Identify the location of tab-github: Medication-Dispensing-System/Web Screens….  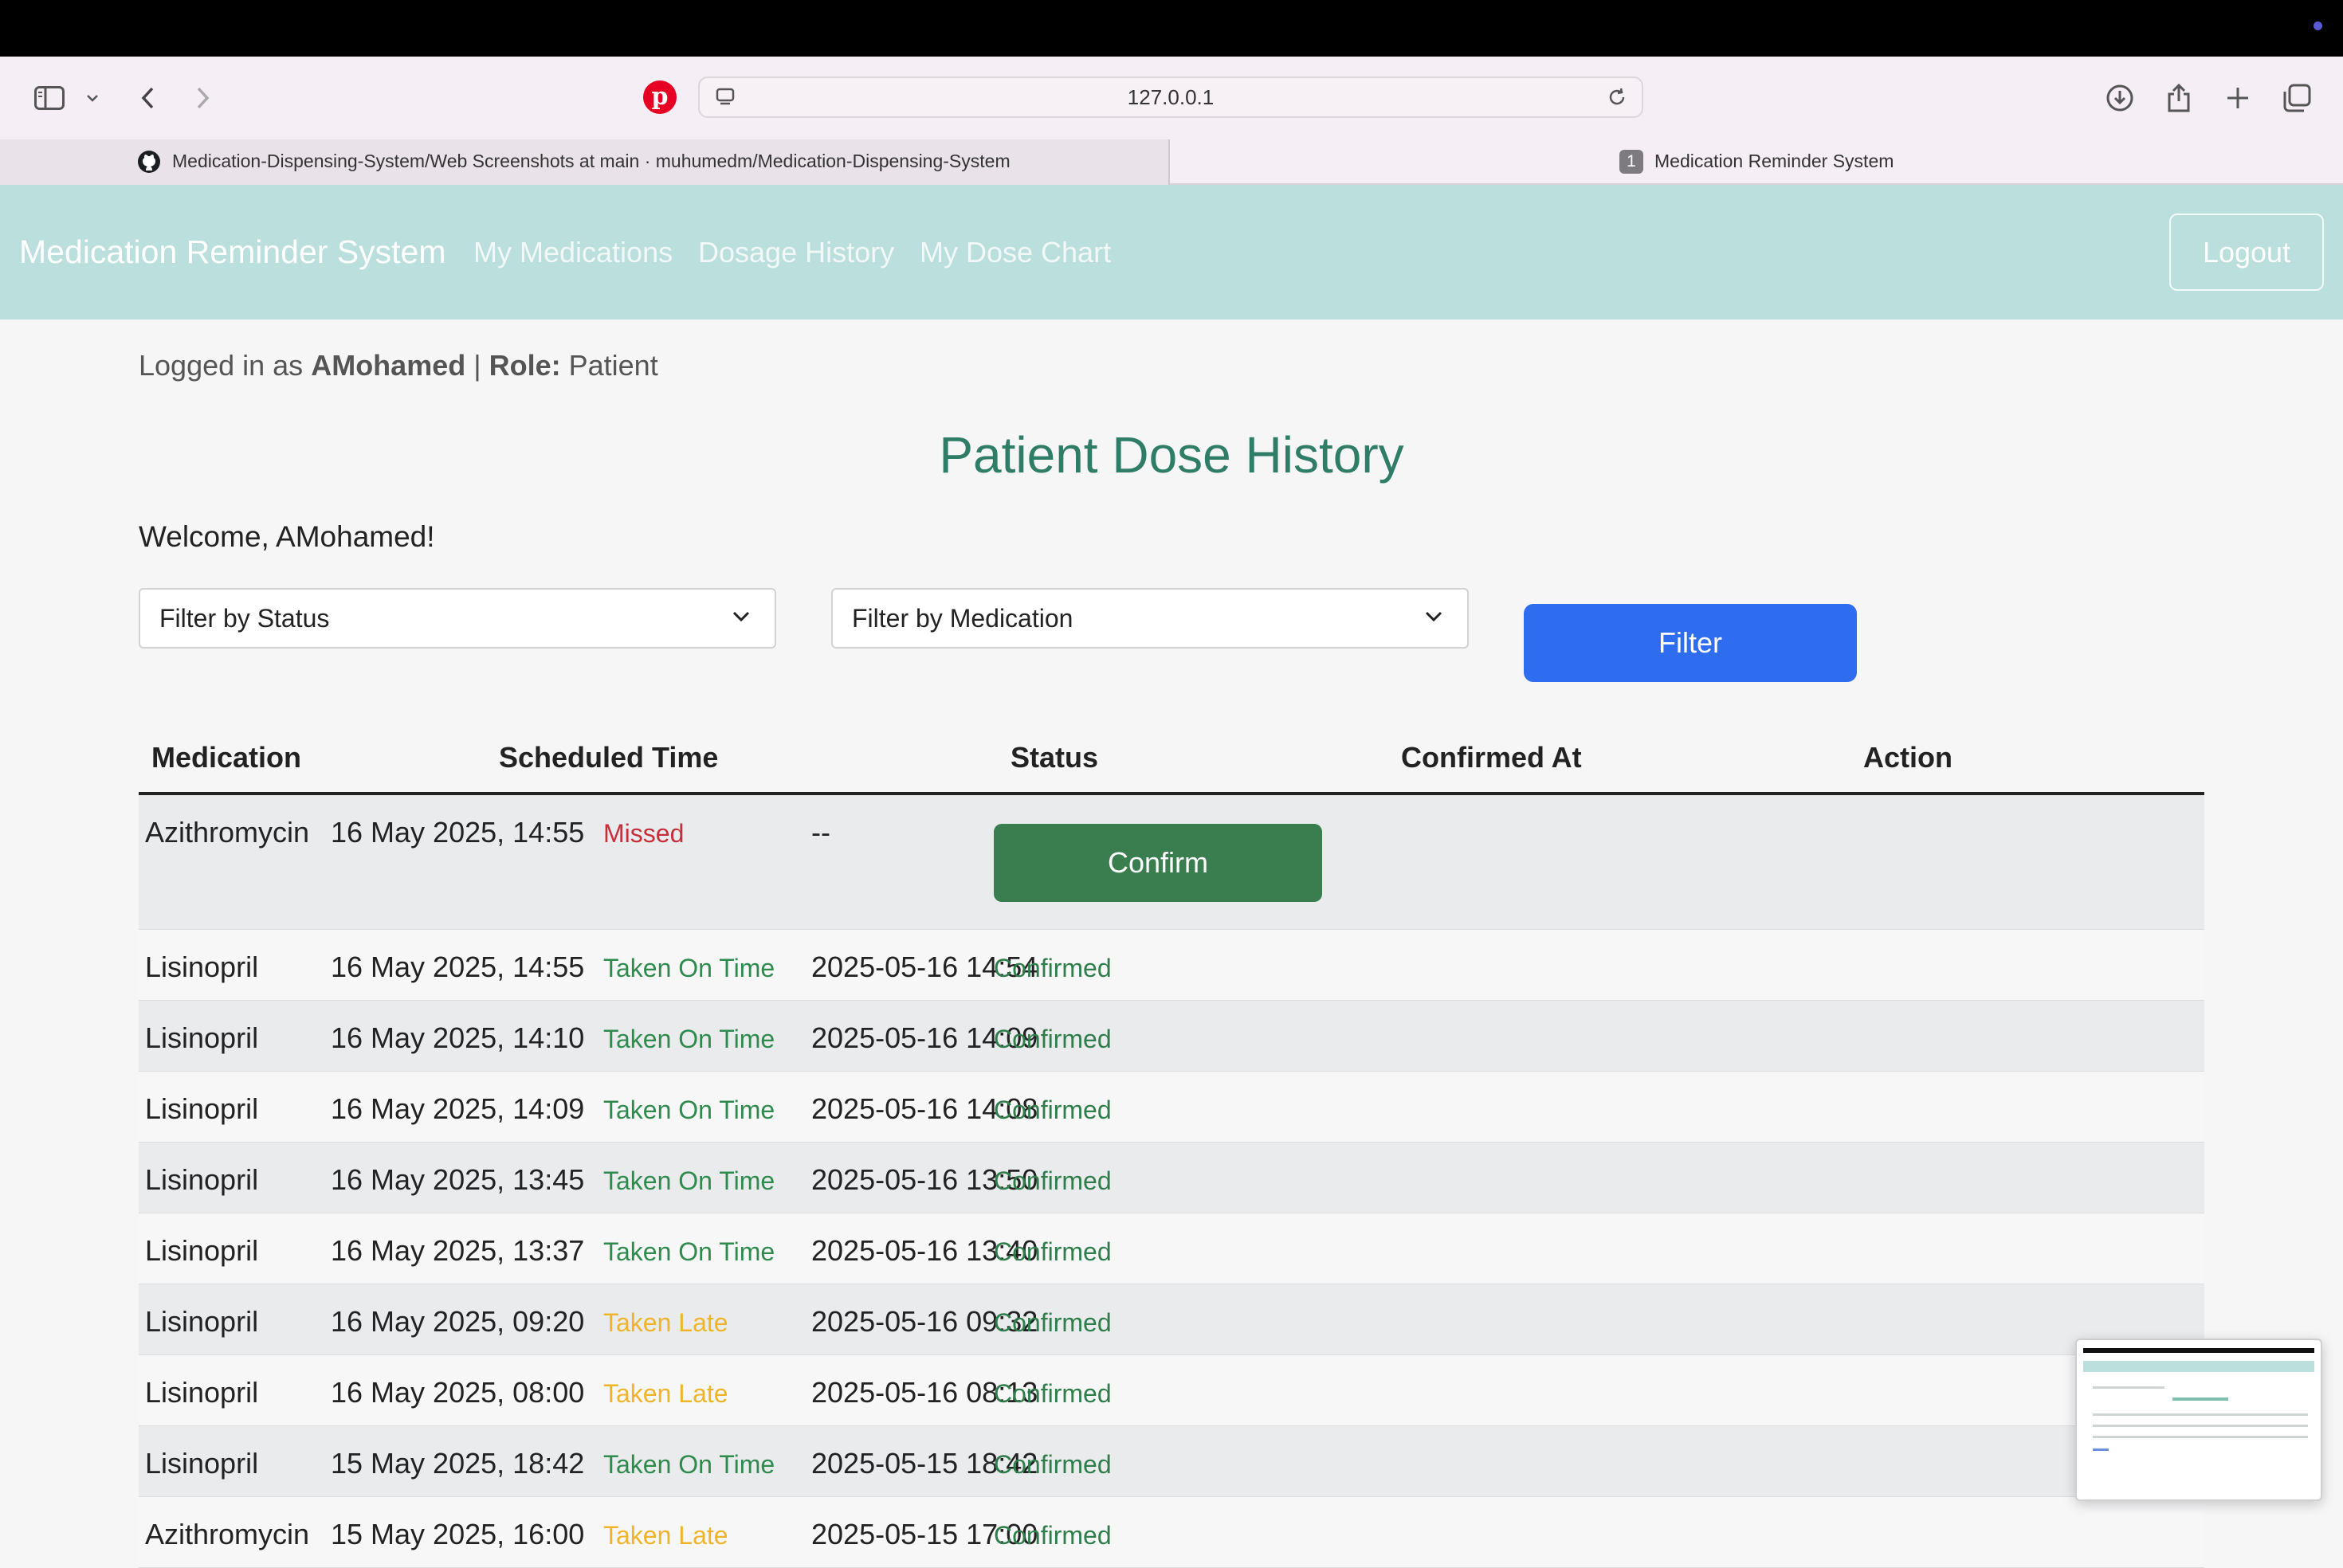
(585, 162).